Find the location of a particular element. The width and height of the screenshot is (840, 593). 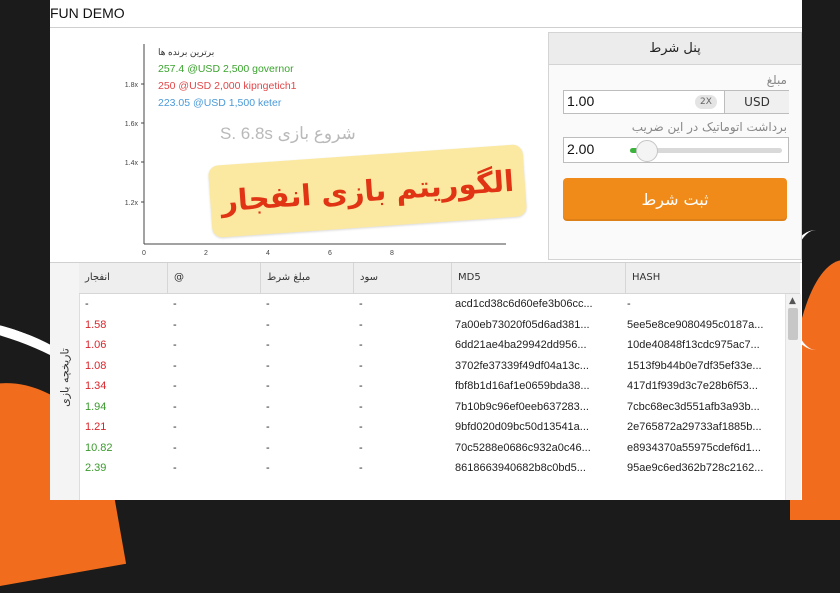

winner-entry: 250 @USD 2,000 kipngetich1 is located at coordinates (227, 86).